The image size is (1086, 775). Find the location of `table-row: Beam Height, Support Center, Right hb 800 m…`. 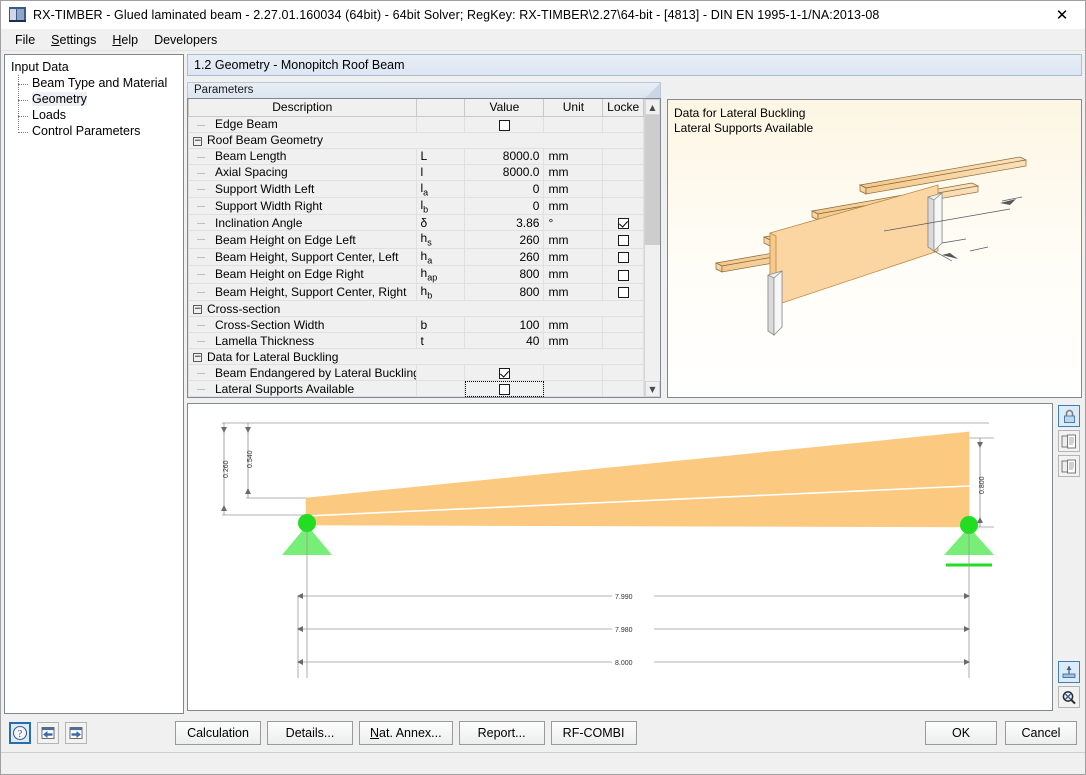

table-row: Beam Height, Support Center, Right hb 800 m… is located at coordinates (416, 292).